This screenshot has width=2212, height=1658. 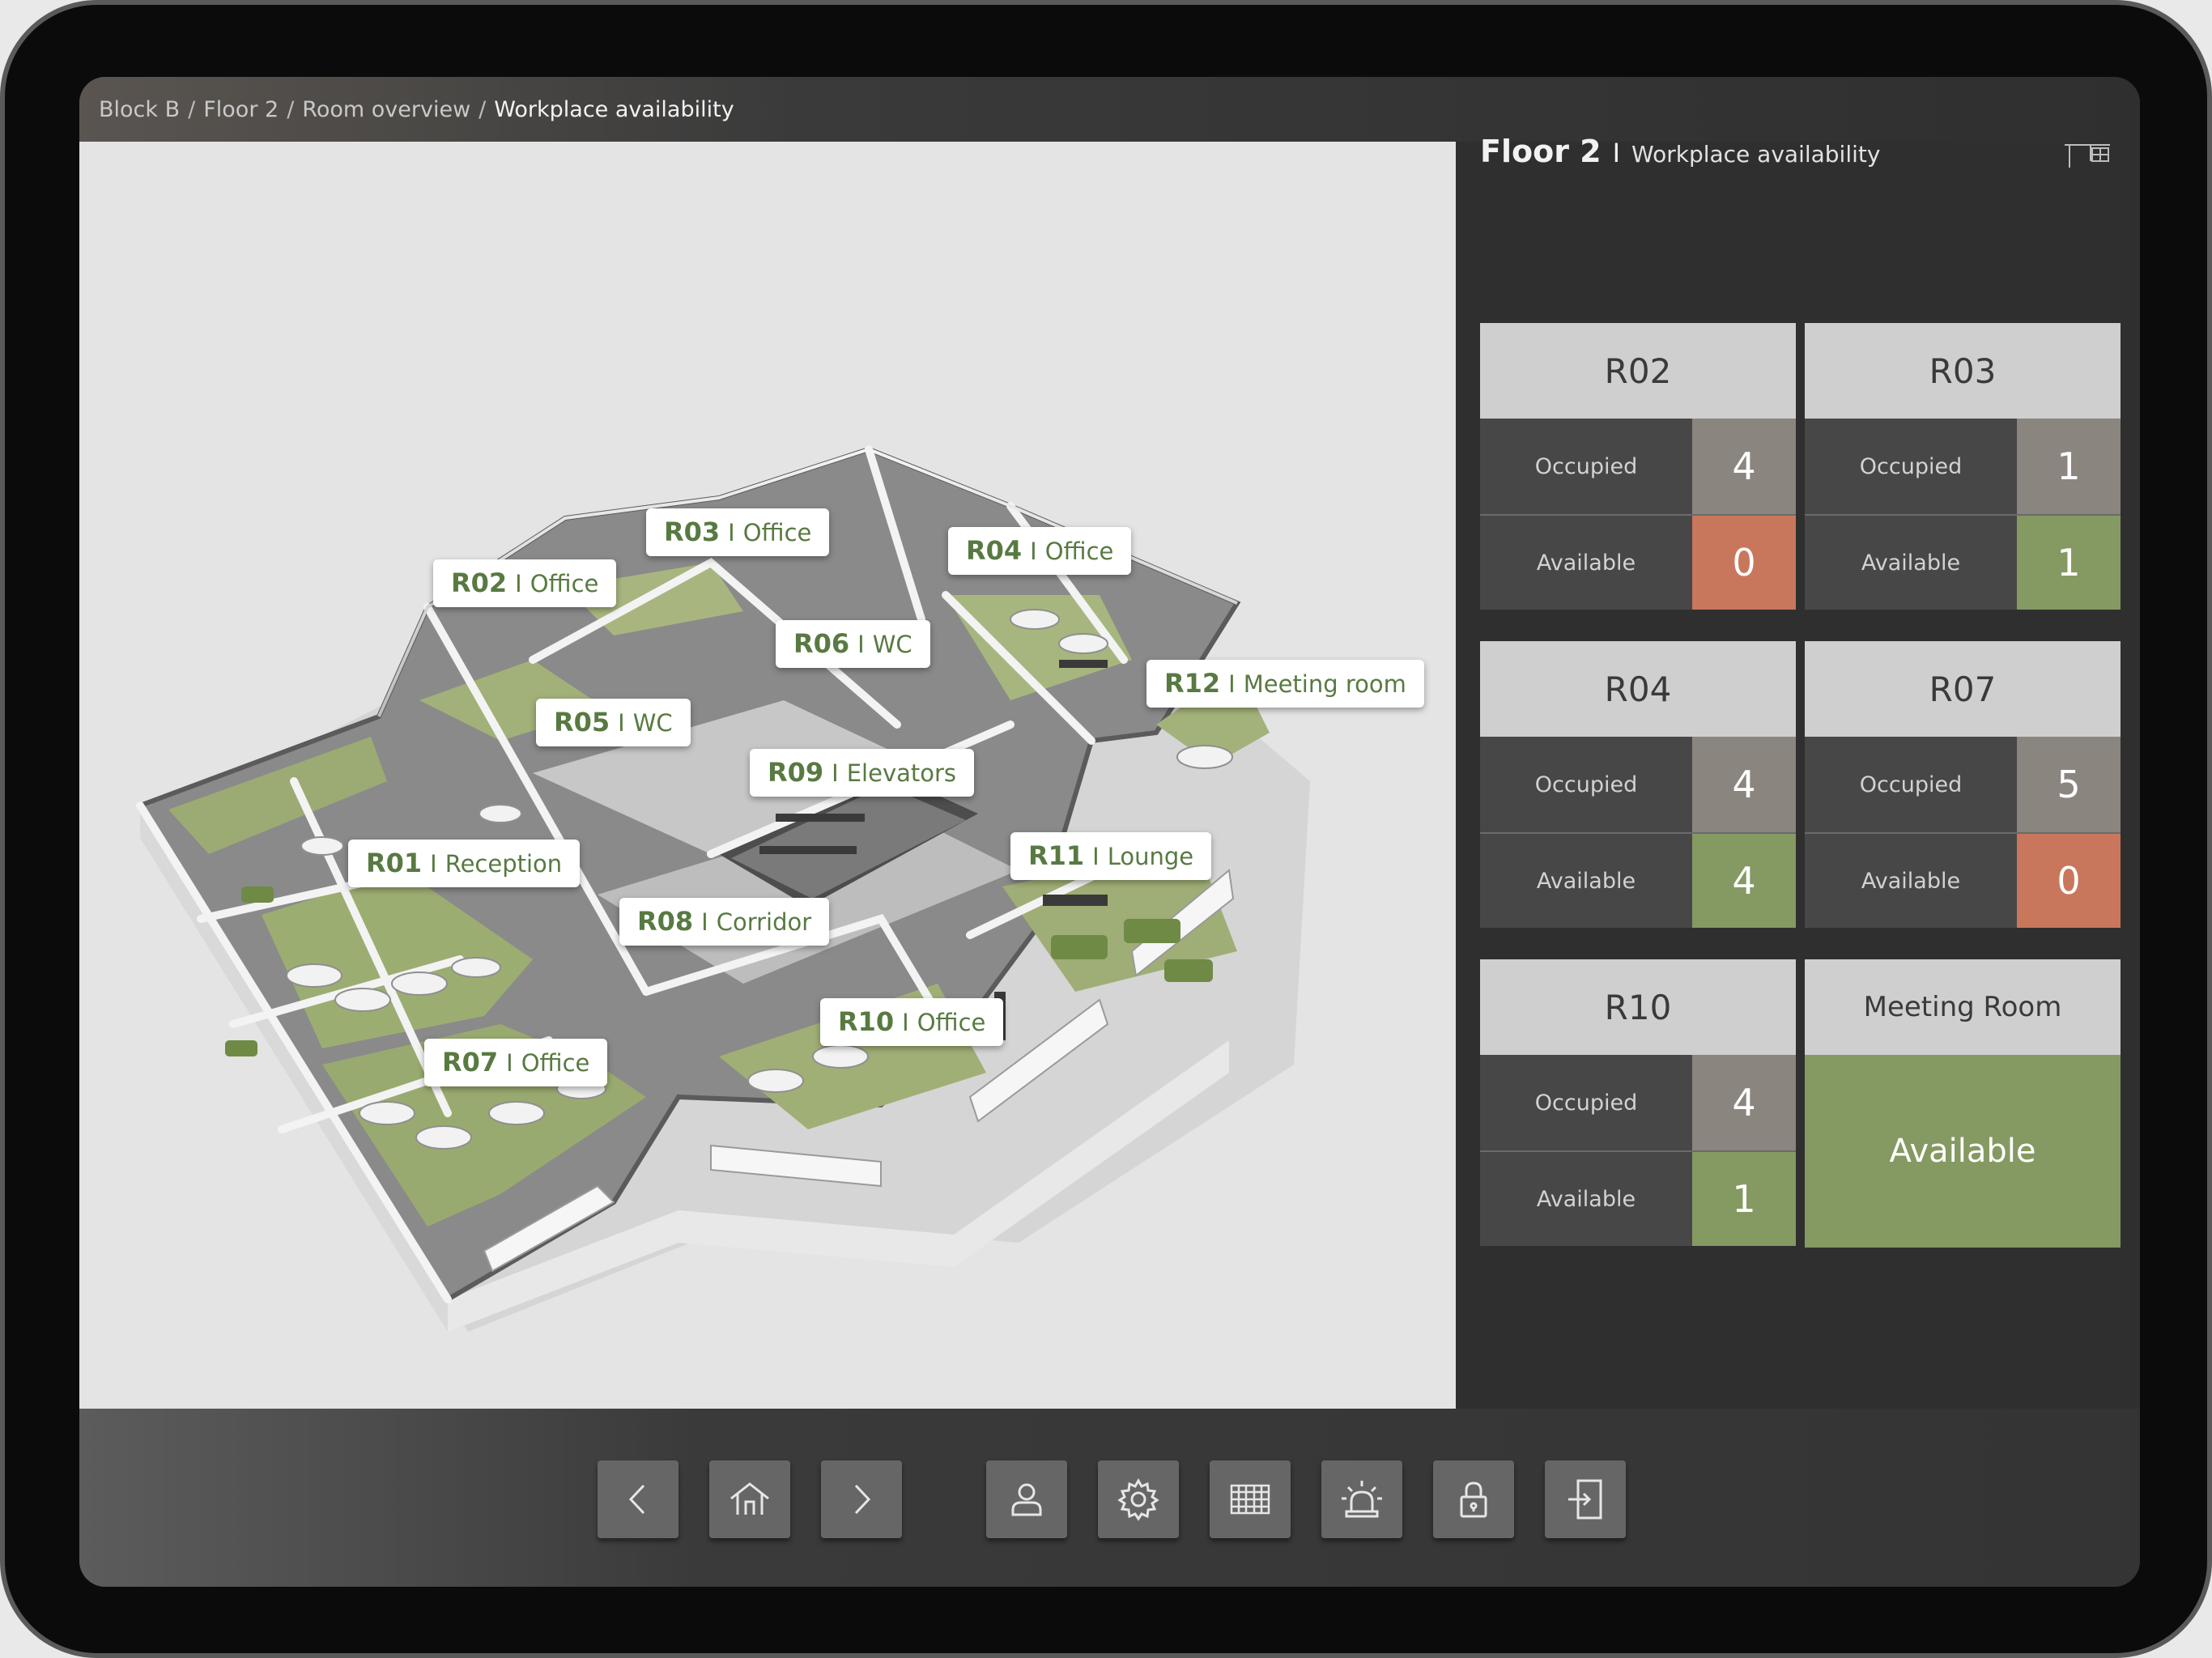 I want to click on floorplan-icon, so click(x=2087, y=156).